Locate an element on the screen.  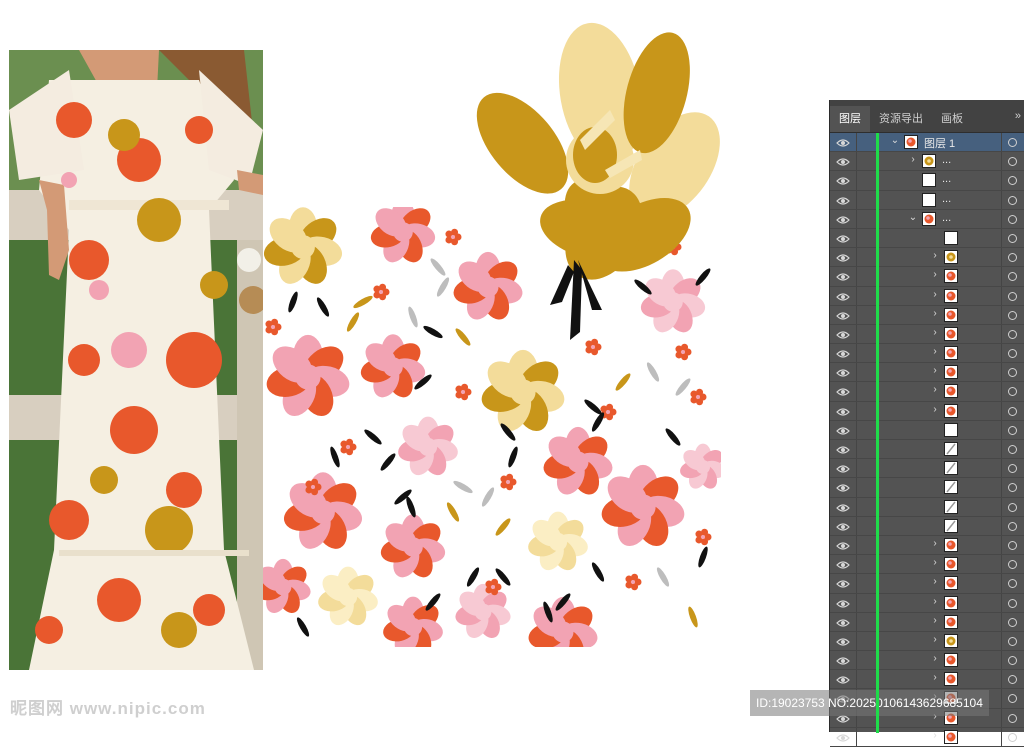
layer-row: ⌄ 图层 1 is located at coordinates (927, 143).